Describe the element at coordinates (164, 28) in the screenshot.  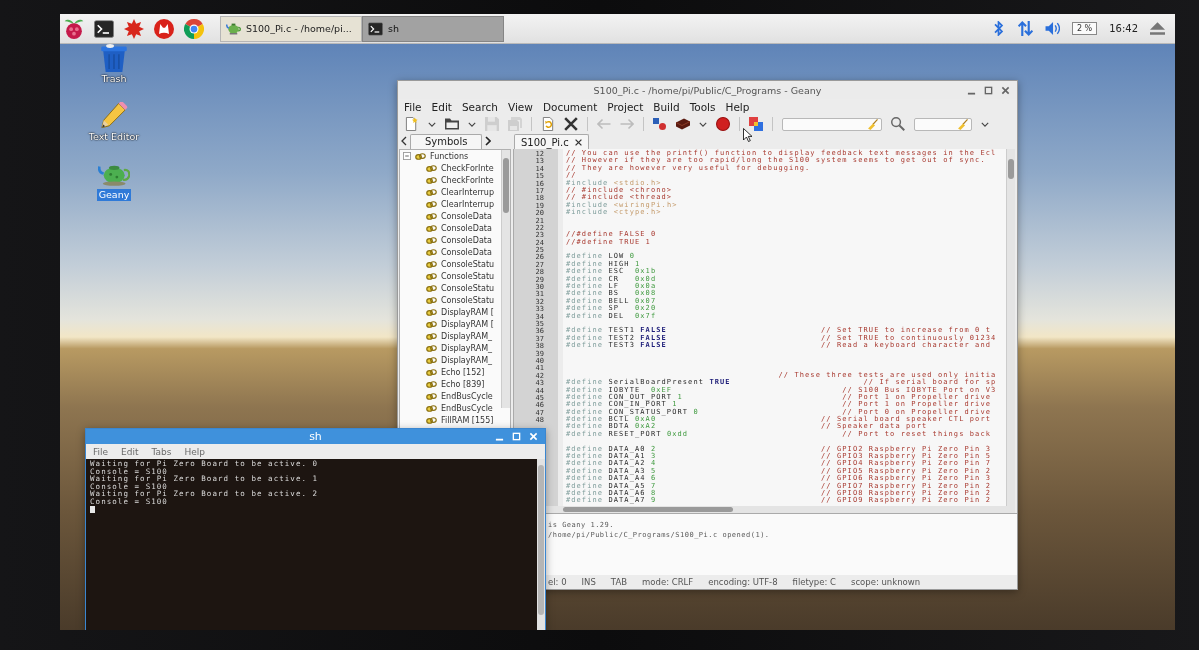
I see `round-logo-icon` at that location.